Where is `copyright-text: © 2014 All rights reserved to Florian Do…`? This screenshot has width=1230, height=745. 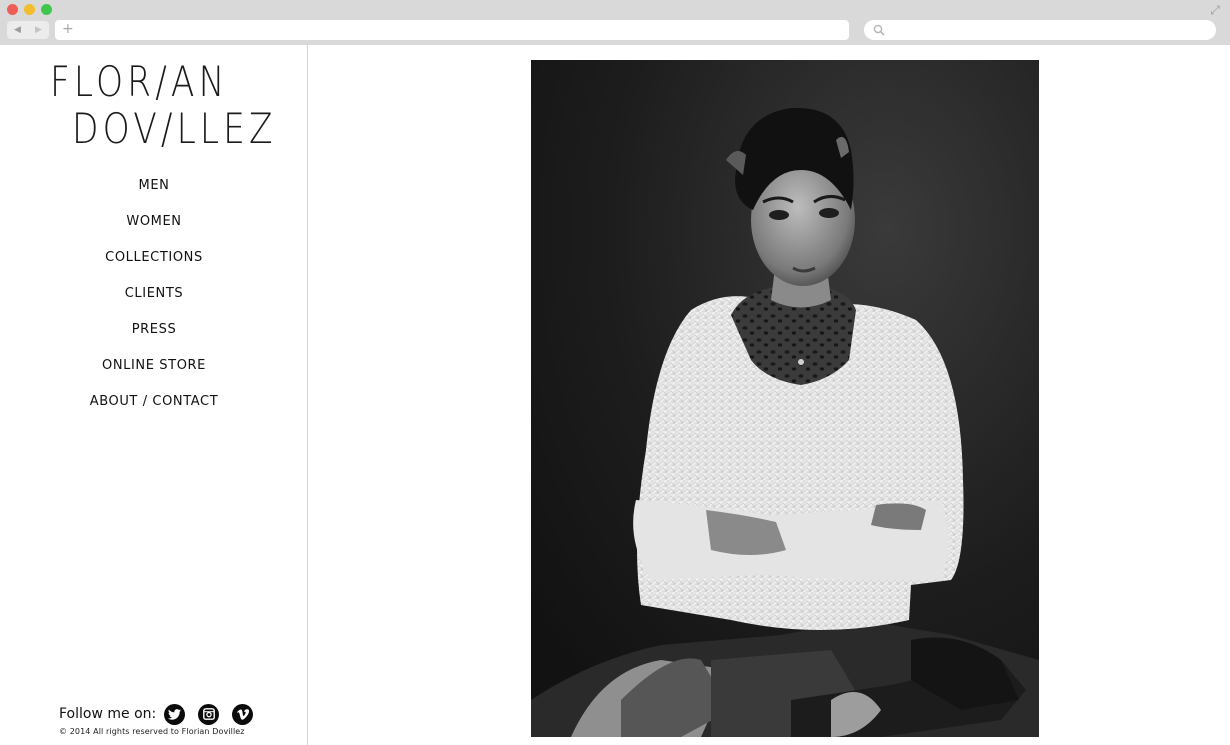 copyright-text: © 2014 All rights reserved to Florian Do… is located at coordinates (152, 731).